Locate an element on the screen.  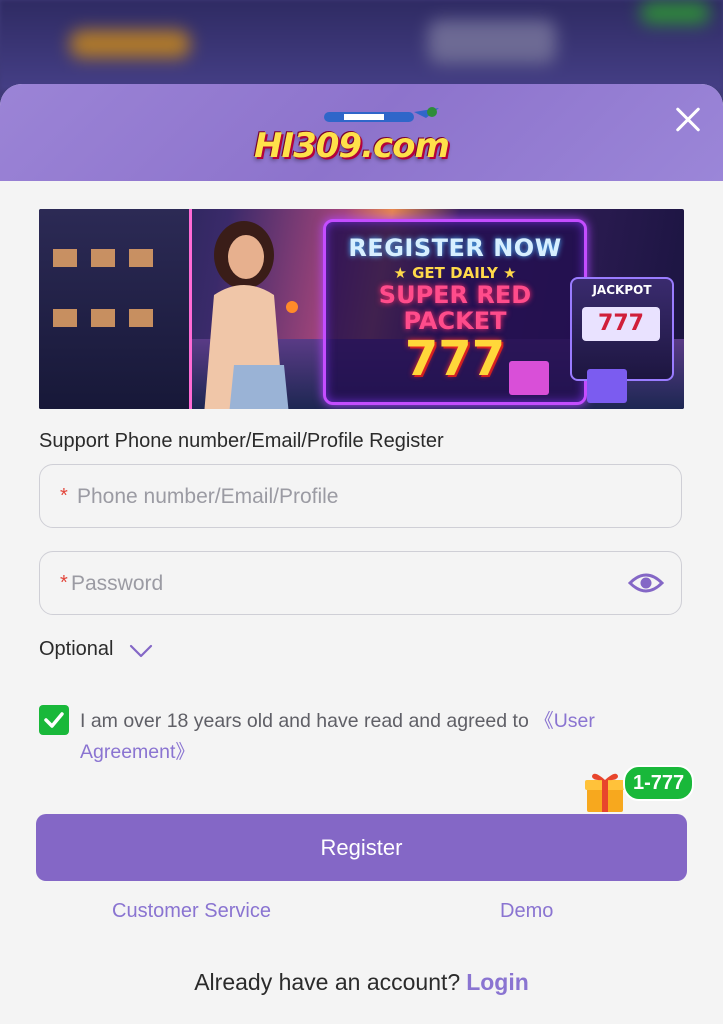
slot-label: JACKPOT is located at coordinates (622, 290).